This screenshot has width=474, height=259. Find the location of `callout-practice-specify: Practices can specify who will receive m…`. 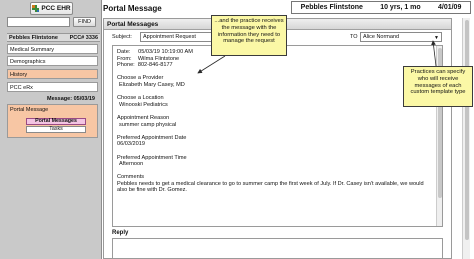

callout-practice-specify: Practices can specify who will receive m… is located at coordinates (438, 86).